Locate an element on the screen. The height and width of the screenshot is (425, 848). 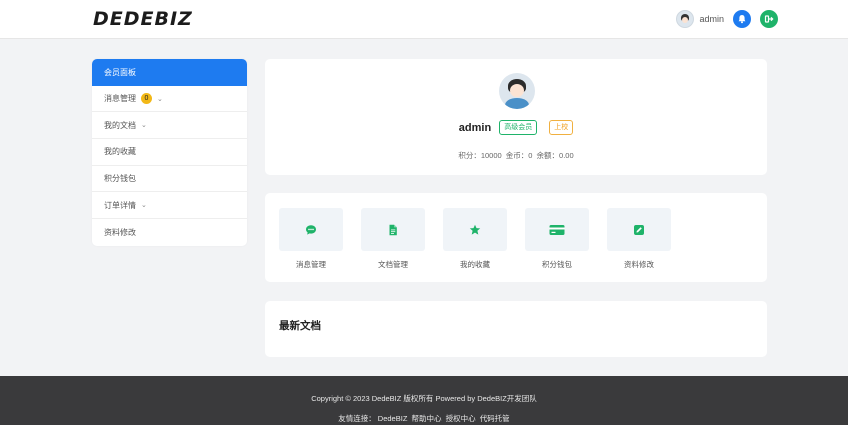
recent-documents-title: 最新文档 is located at coordinates (300, 326).